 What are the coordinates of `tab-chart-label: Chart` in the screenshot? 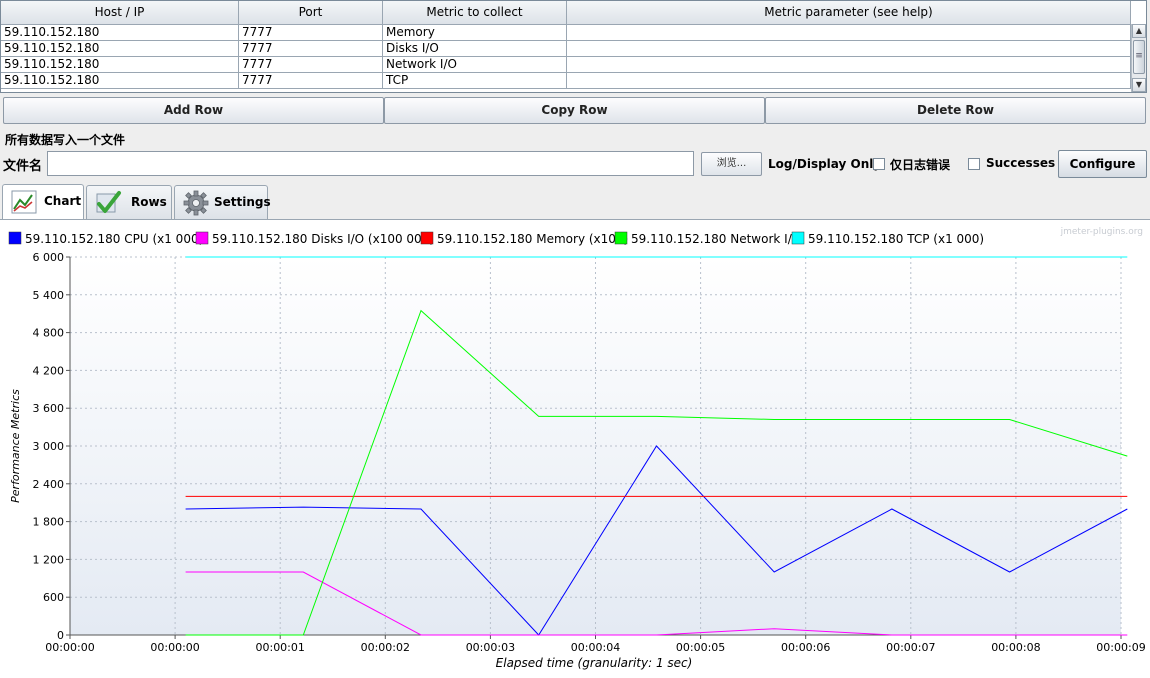 It's located at (63, 201).